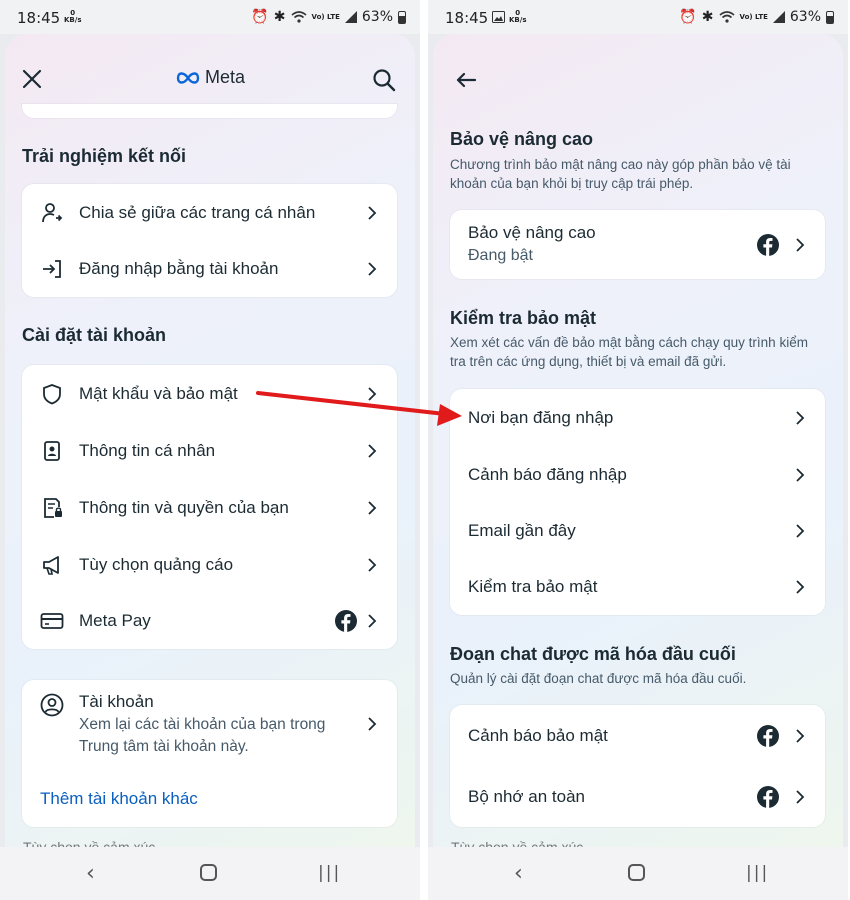 The image size is (850, 900). I want to click on row-login-alerts: Cảnh báo đăng nhập, so click(637, 474).